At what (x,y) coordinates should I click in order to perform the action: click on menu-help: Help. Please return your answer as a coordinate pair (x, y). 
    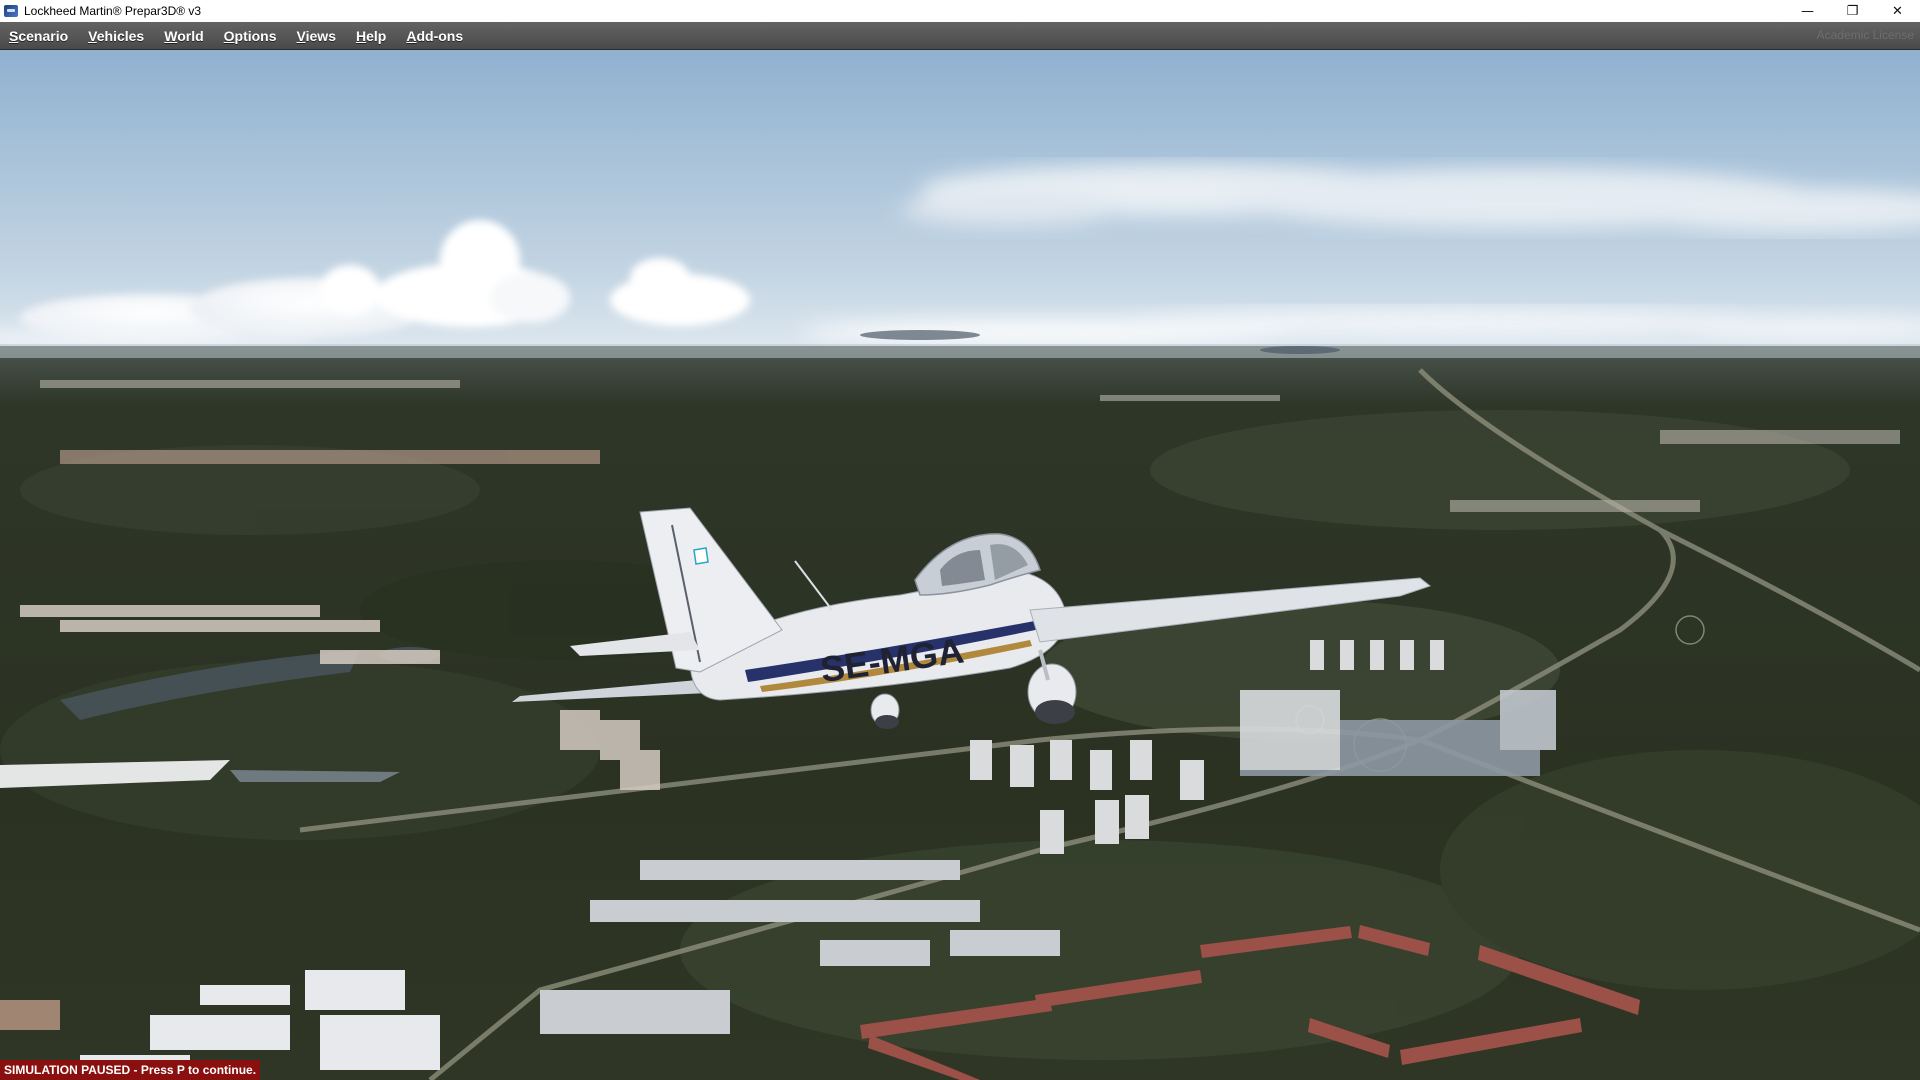
    Looking at the image, I should click on (372, 36).